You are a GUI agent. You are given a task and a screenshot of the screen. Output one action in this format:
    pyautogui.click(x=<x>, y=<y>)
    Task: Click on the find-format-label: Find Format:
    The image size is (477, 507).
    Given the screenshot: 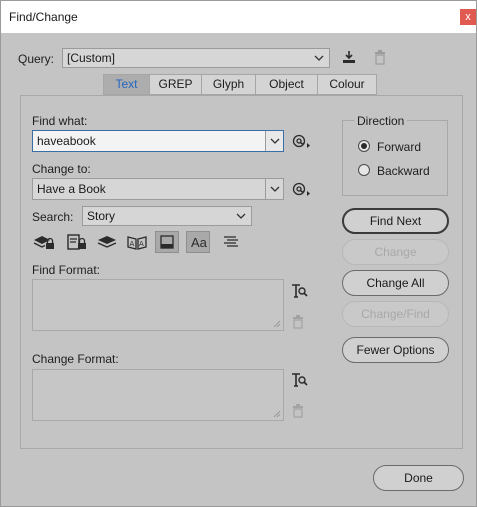 What is the action you would take?
    pyautogui.click(x=66, y=270)
    